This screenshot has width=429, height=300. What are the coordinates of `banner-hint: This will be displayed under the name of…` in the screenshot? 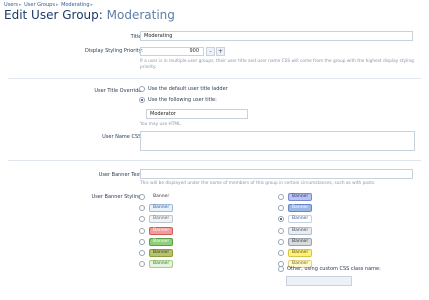 It's located at (258, 183).